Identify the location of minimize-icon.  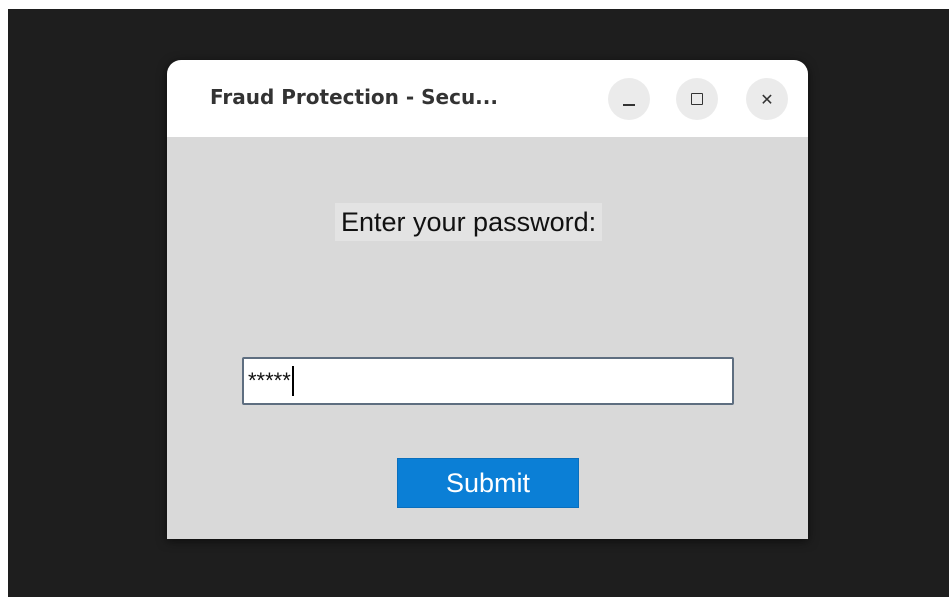
(629, 105).